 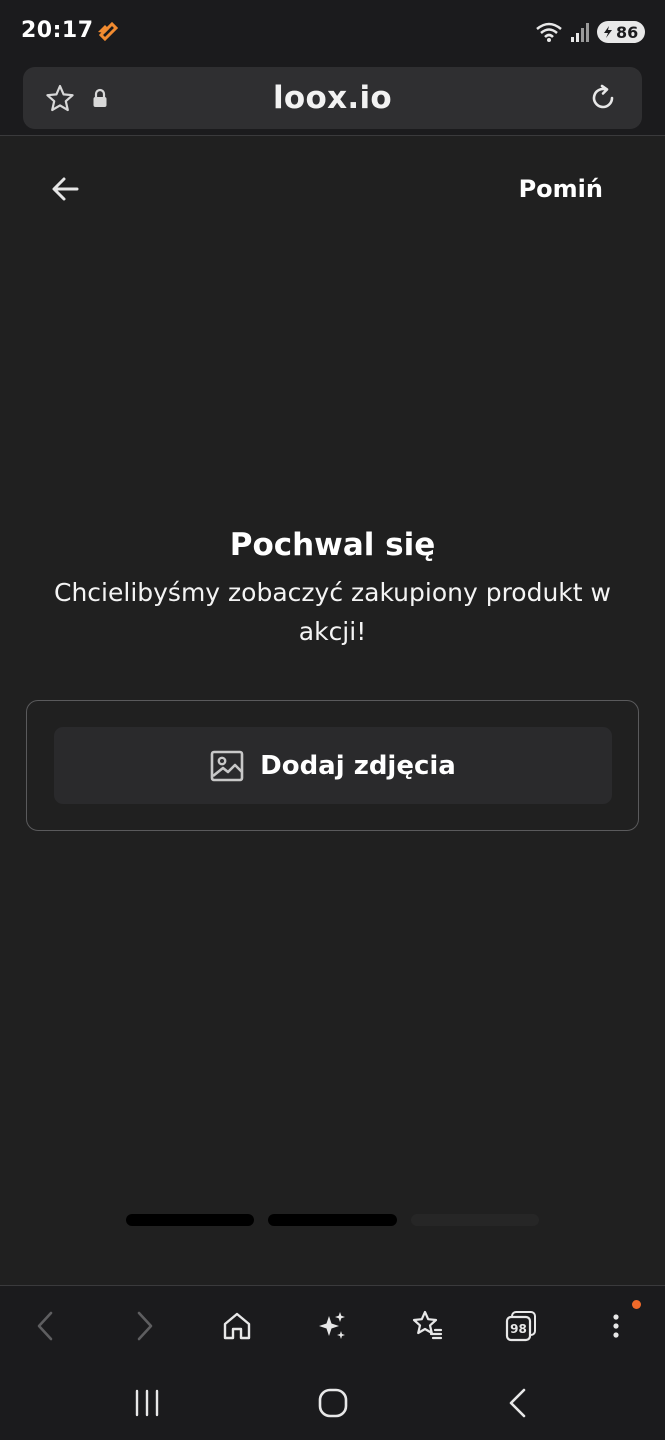 I want to click on home-circle-icon, so click(x=333, y=1403).